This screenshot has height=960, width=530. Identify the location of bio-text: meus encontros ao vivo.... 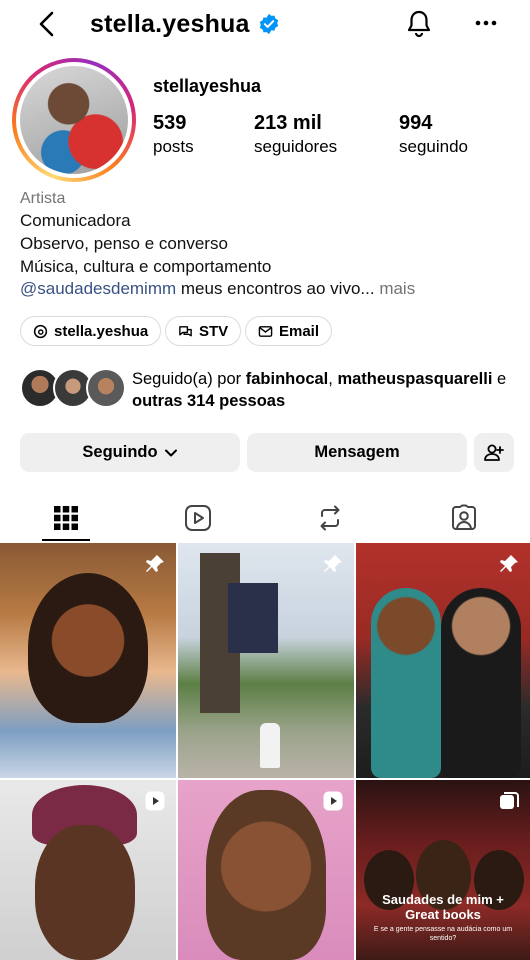
(275, 288).